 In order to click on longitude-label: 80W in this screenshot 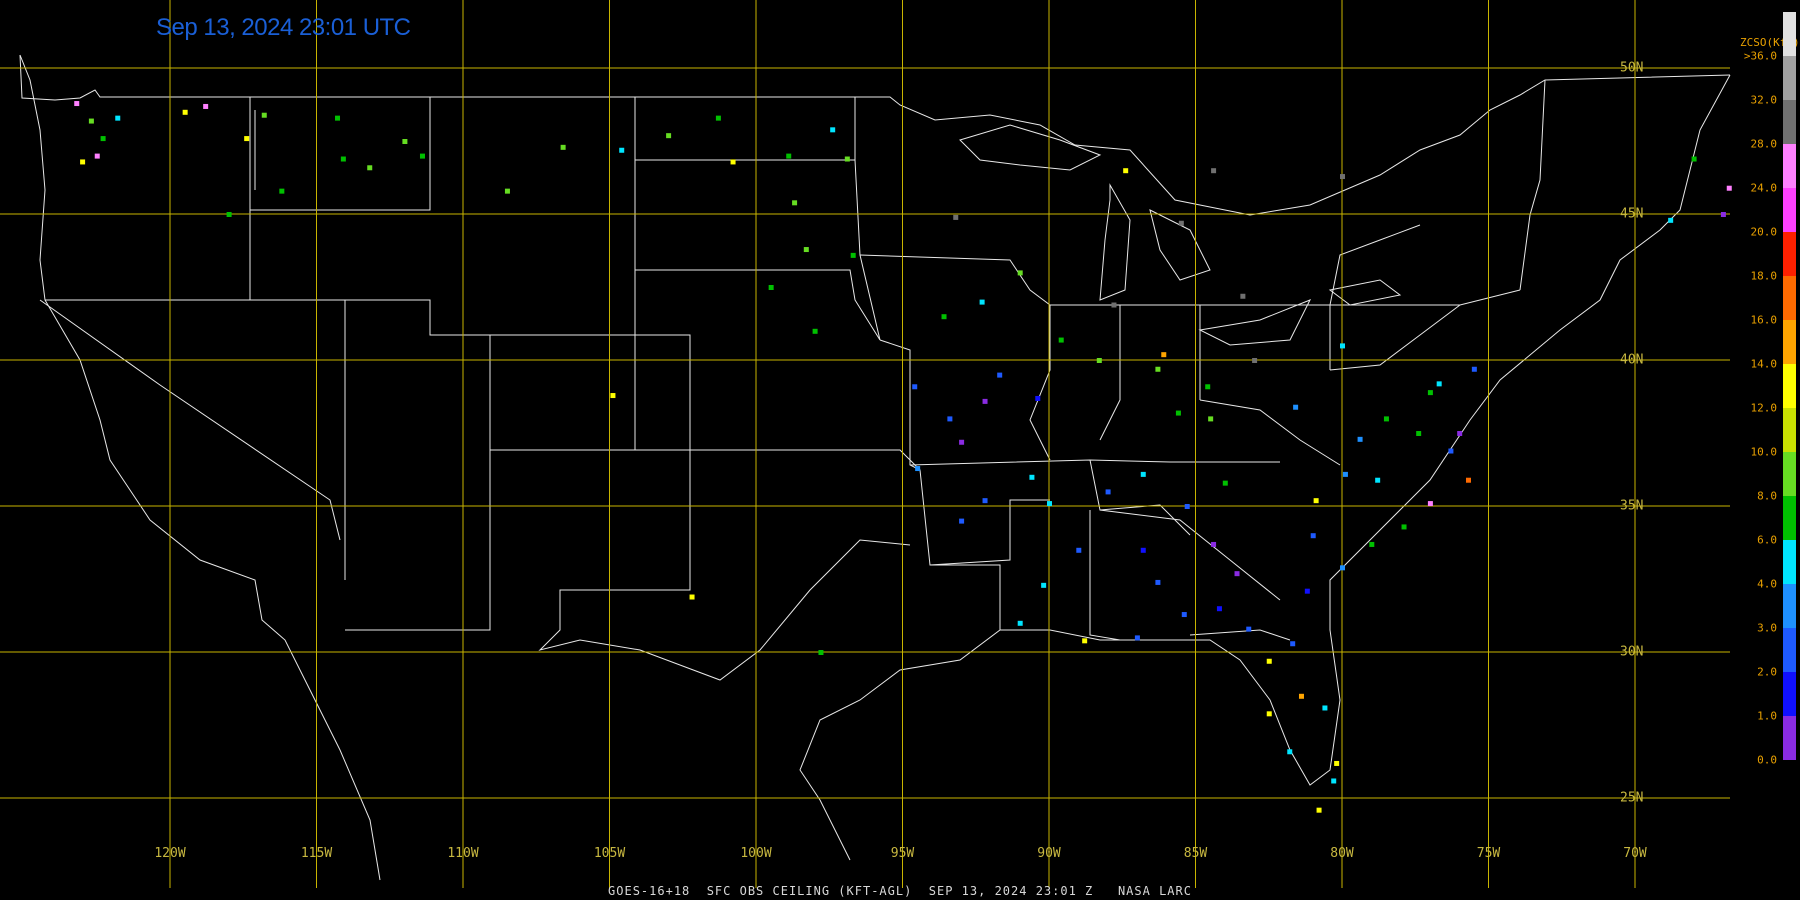, I will do `click(1342, 853)`.